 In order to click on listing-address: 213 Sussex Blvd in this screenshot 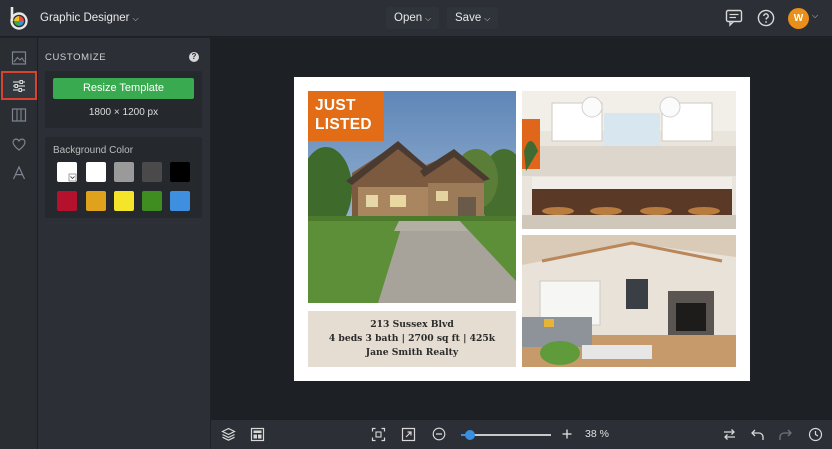, I will do `click(412, 324)`.